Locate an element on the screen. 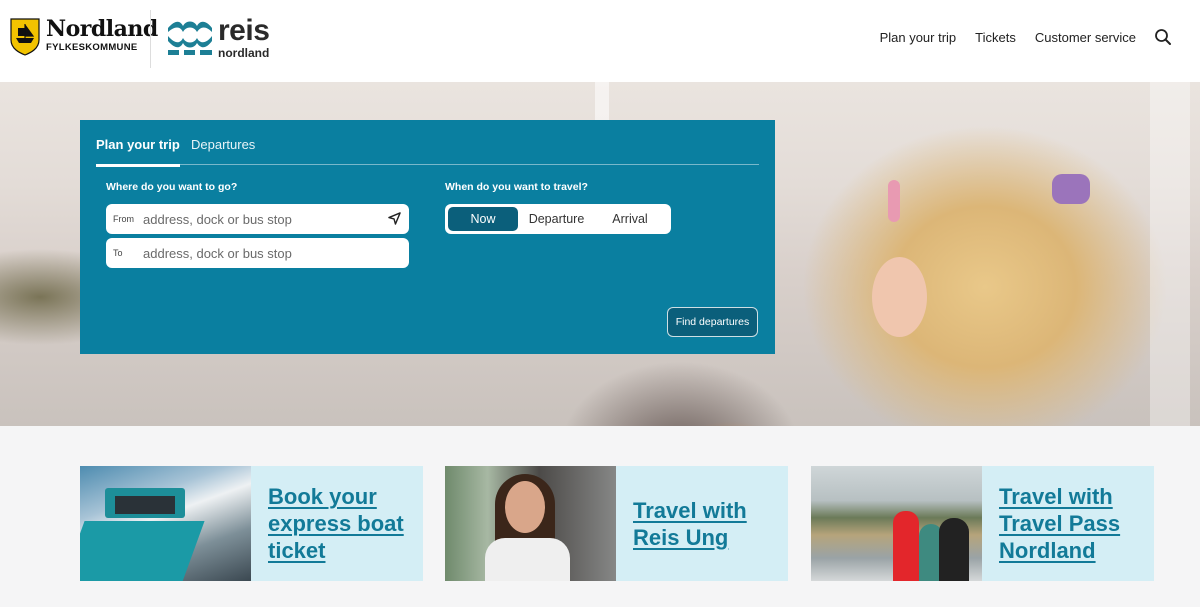 This screenshot has height=607, width=1200. promo-card: Travel with Reis Ung is located at coordinates (616, 523).